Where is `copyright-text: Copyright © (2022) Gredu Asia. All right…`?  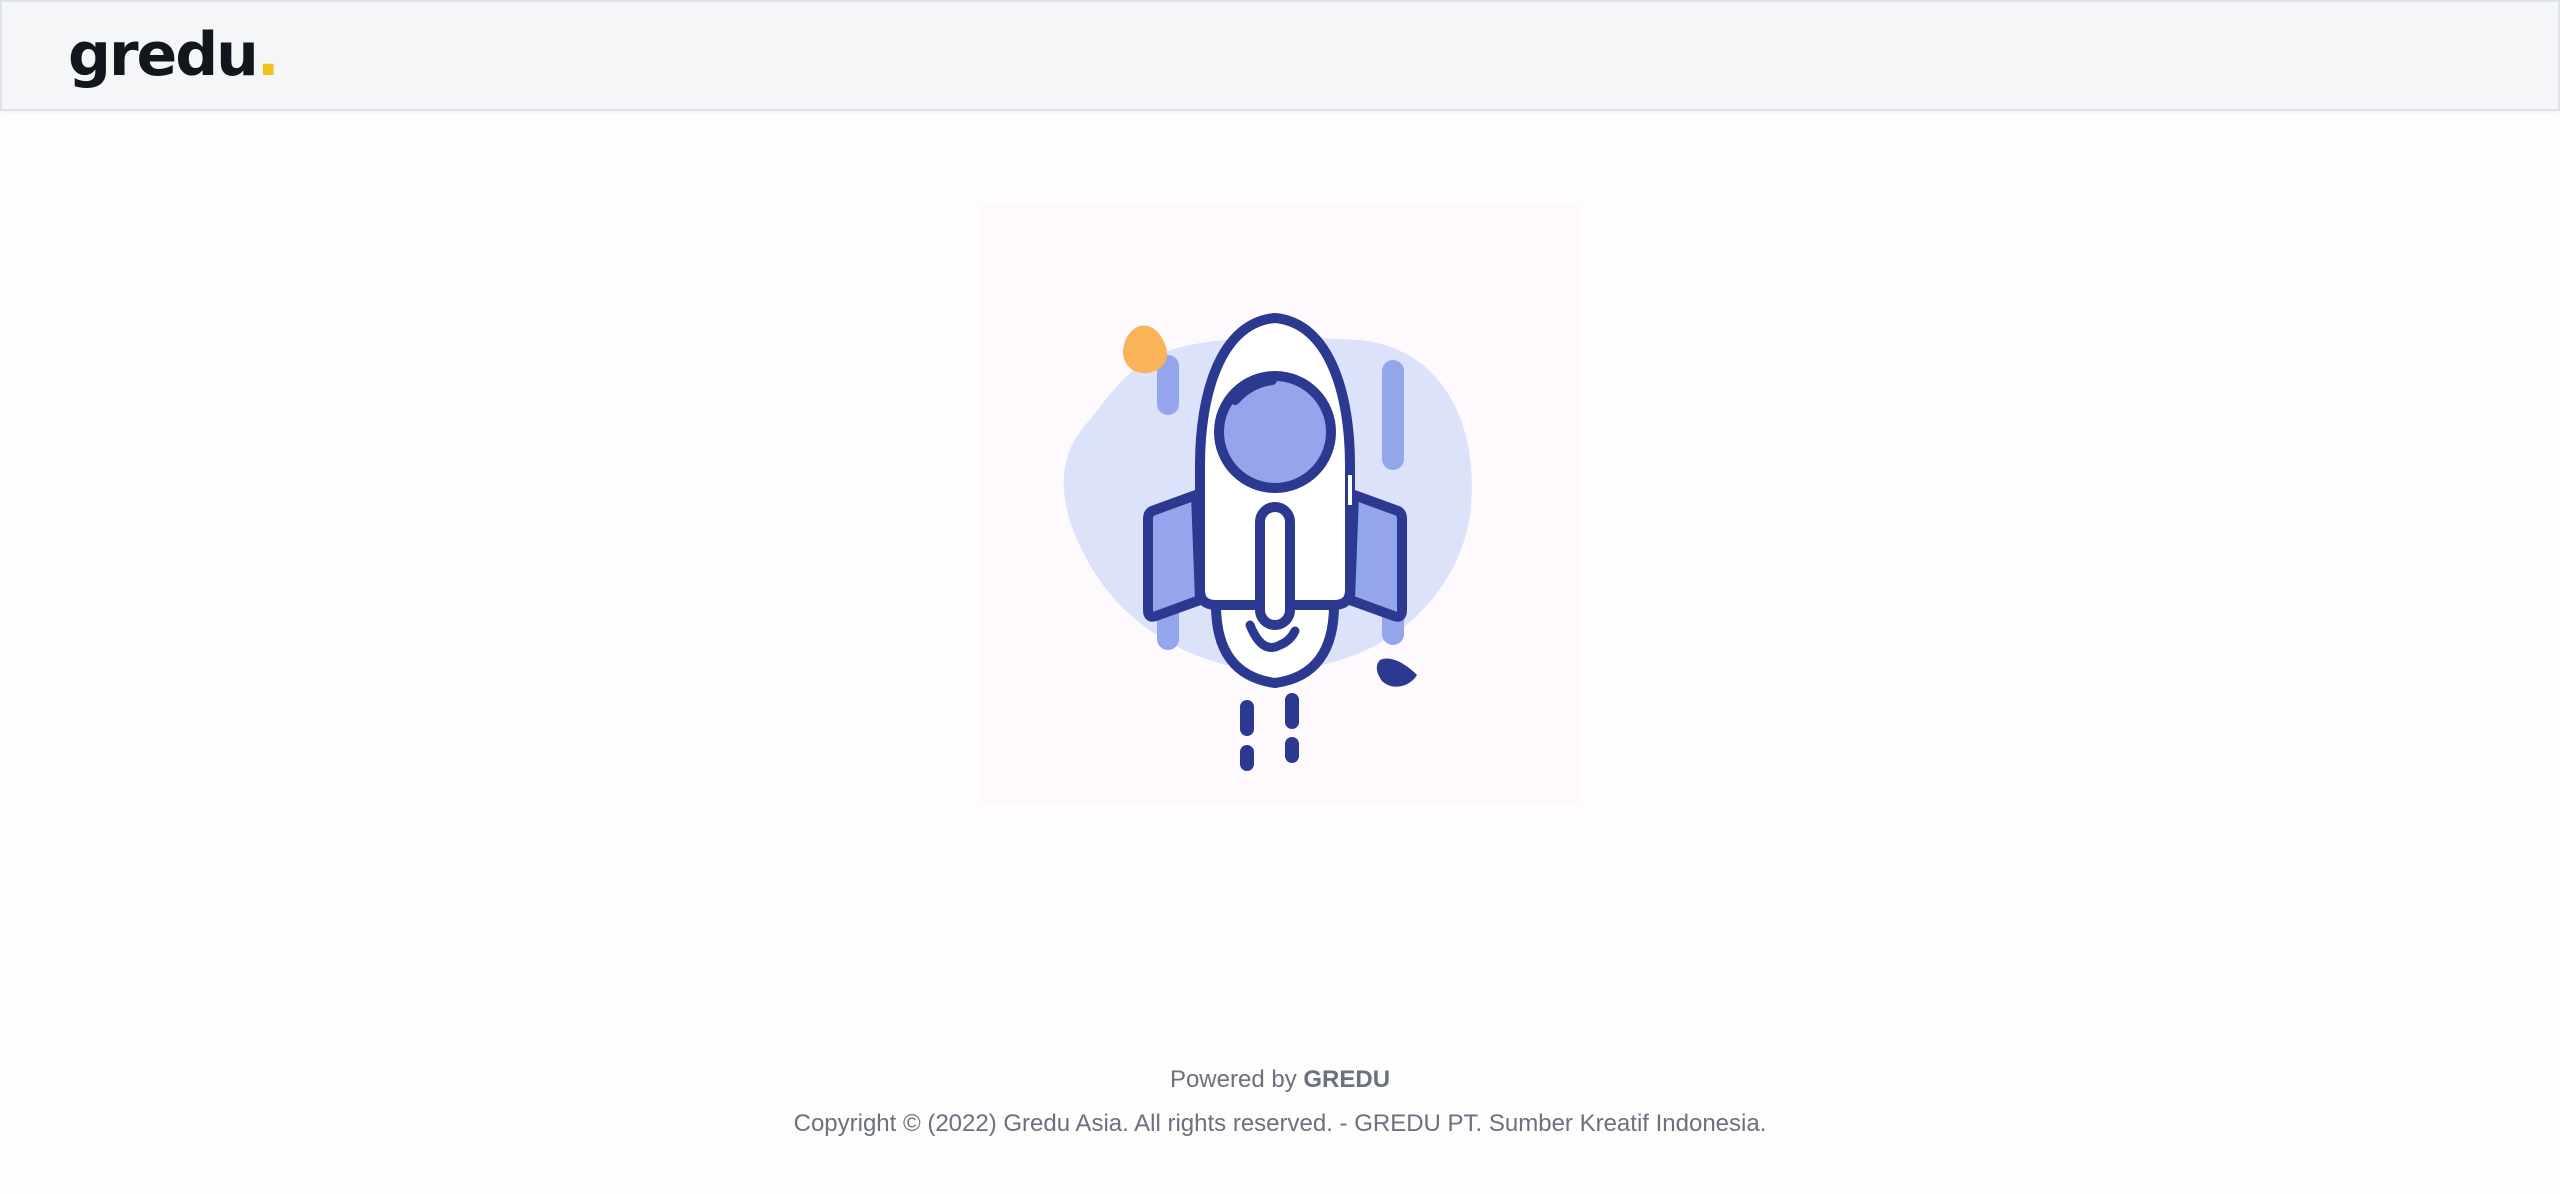
copyright-text: Copyright © (2022) Gredu Asia. All right… is located at coordinates (1280, 1123).